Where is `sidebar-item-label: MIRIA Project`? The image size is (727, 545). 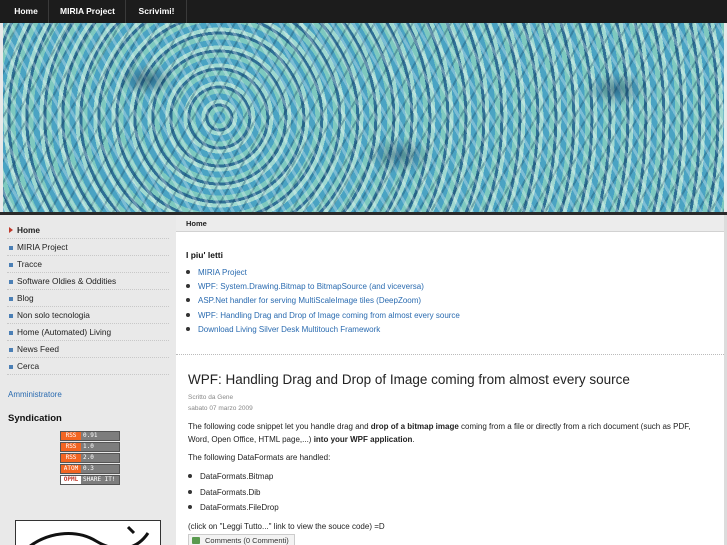 sidebar-item-label: MIRIA Project is located at coordinates (42, 247).